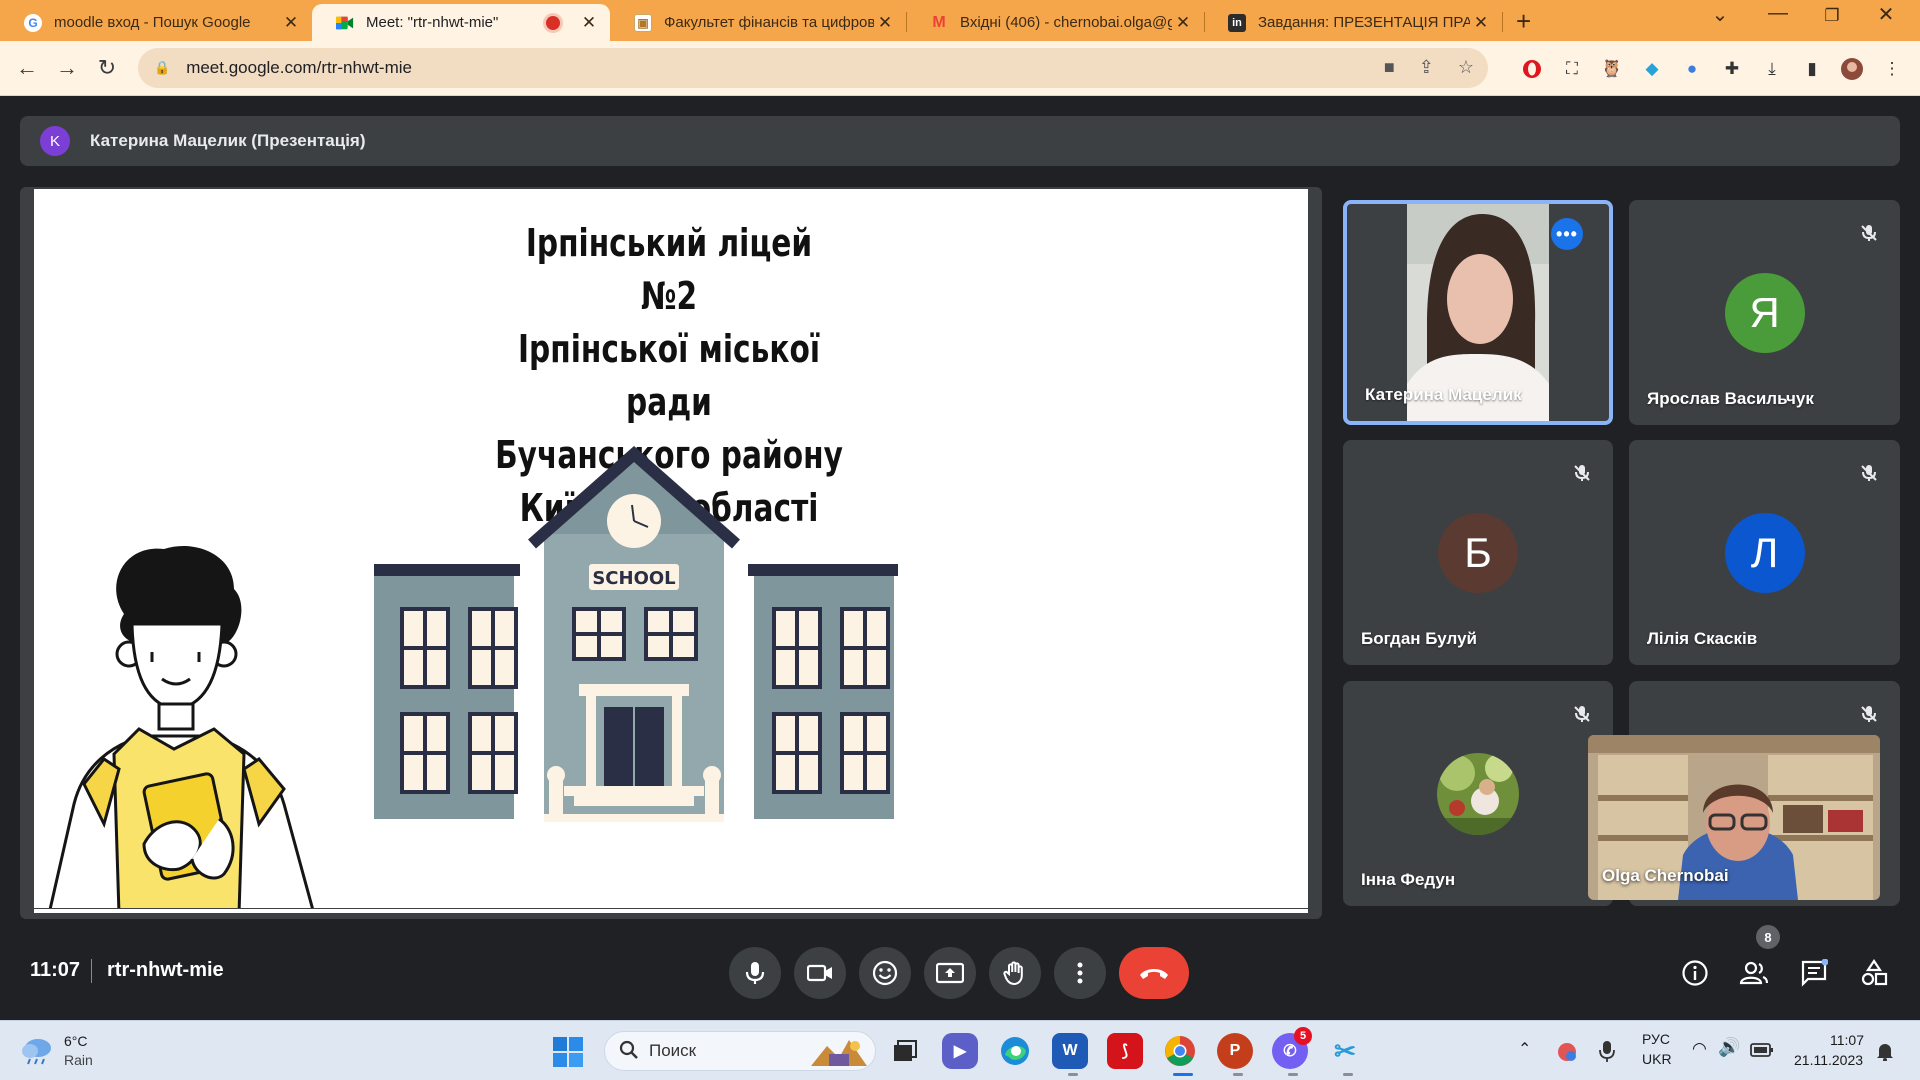 Image resolution: width=1920 pixels, height=1080 pixels. I want to click on camera-icon, so click(819, 973).